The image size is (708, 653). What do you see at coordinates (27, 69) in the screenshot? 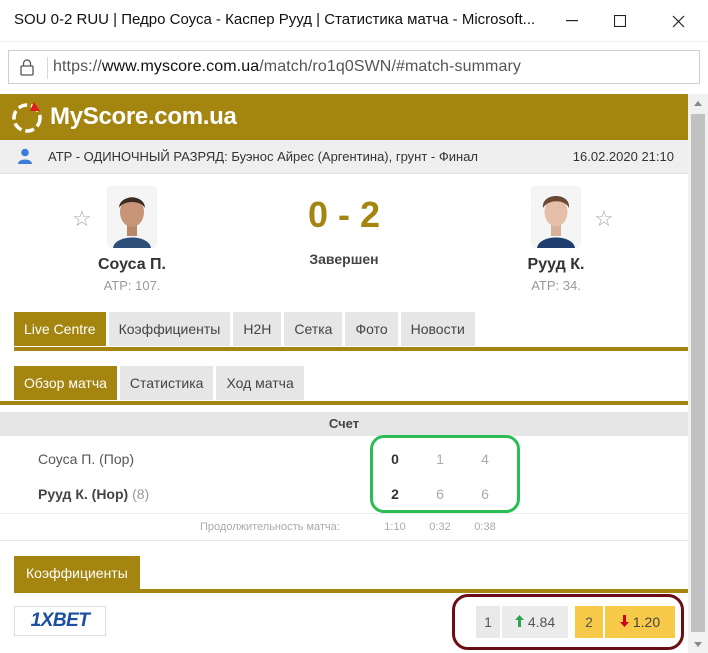
I see `lock-icon` at bounding box center [27, 69].